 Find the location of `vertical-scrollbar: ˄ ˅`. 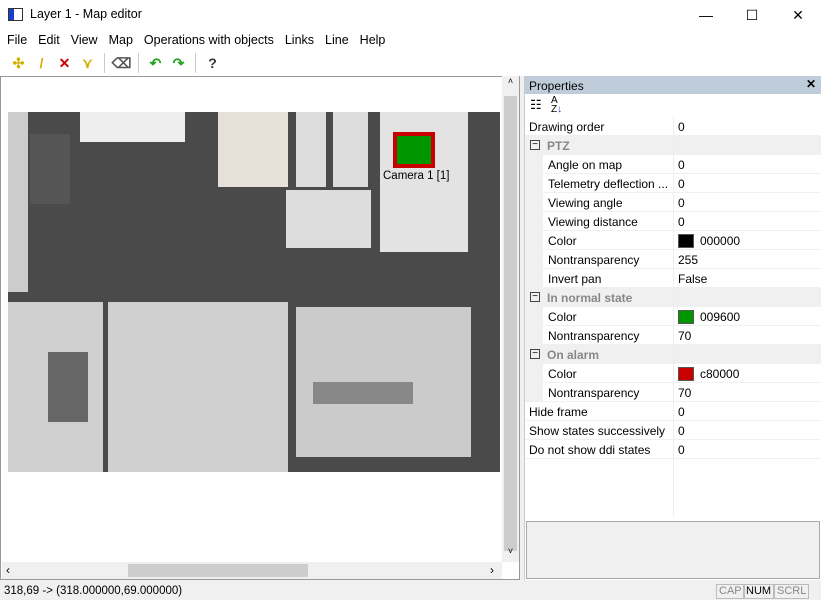

vertical-scrollbar: ˄ ˅ is located at coordinates (510, 319).